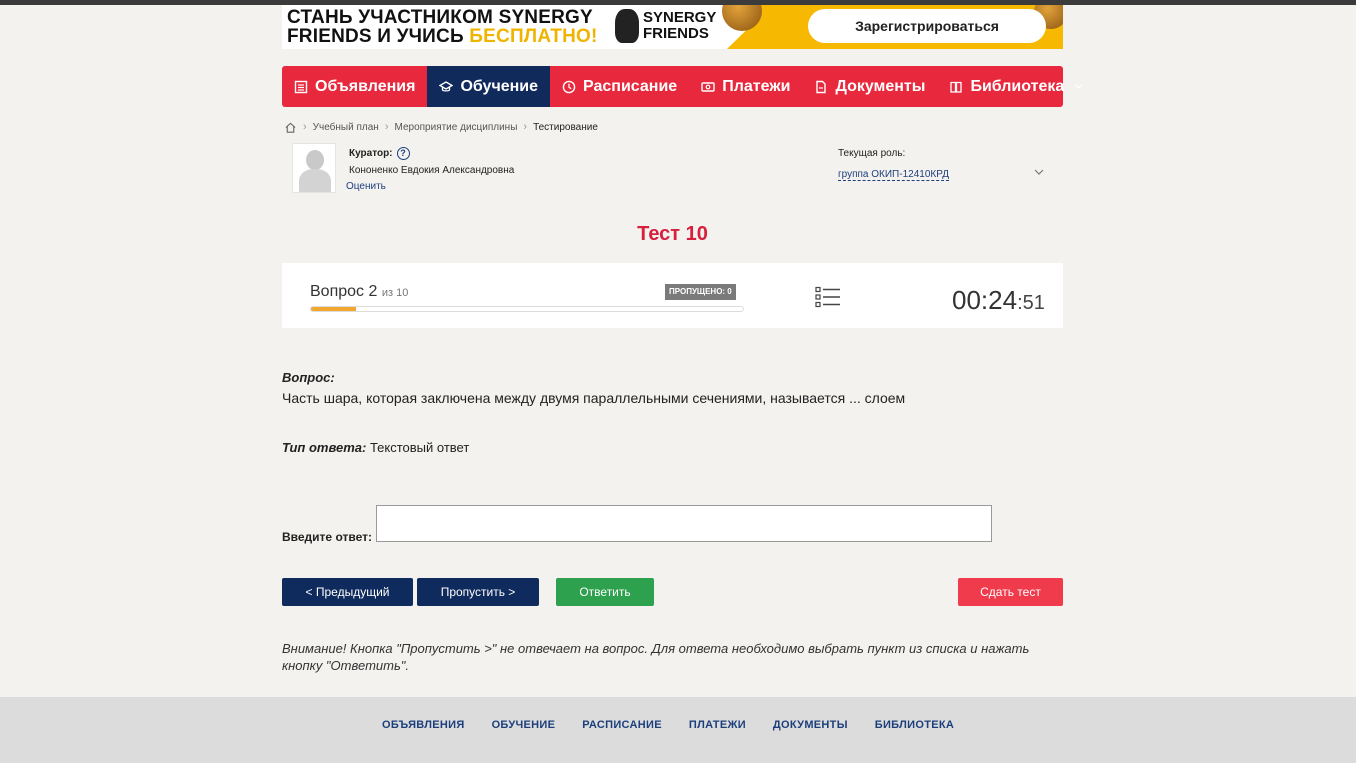 The height and width of the screenshot is (763, 1356). Describe the element at coordinates (366, 186) in the screenshot. I see `rate-curator-link: Оценить` at that location.